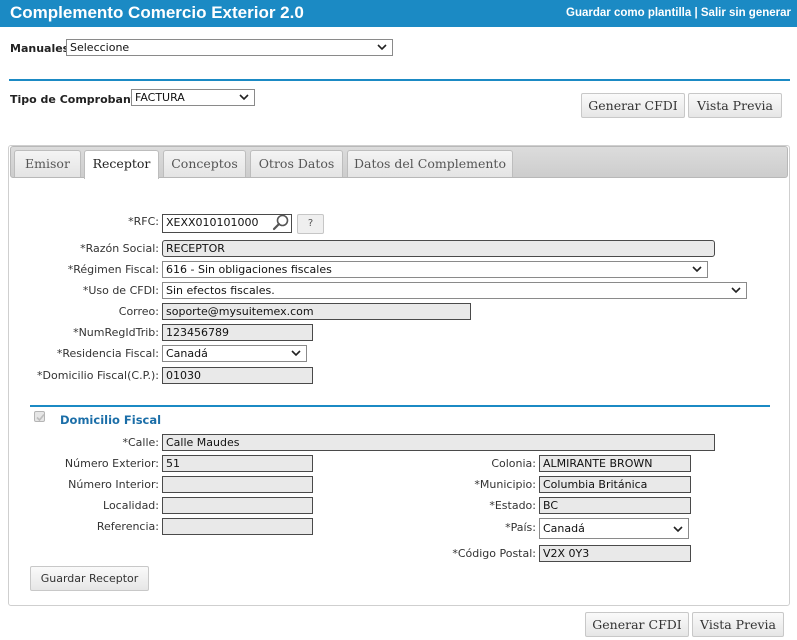  What do you see at coordinates (237, 375) in the screenshot?
I see `domicilio-fiscal-cp-input: 01030` at bounding box center [237, 375].